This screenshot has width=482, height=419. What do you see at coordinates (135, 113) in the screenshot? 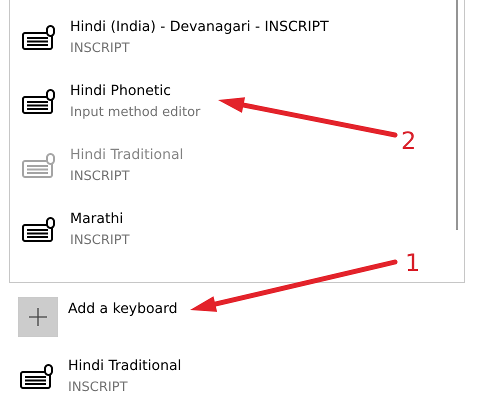
I see `keyboard-layout: Input method editor` at bounding box center [135, 113].